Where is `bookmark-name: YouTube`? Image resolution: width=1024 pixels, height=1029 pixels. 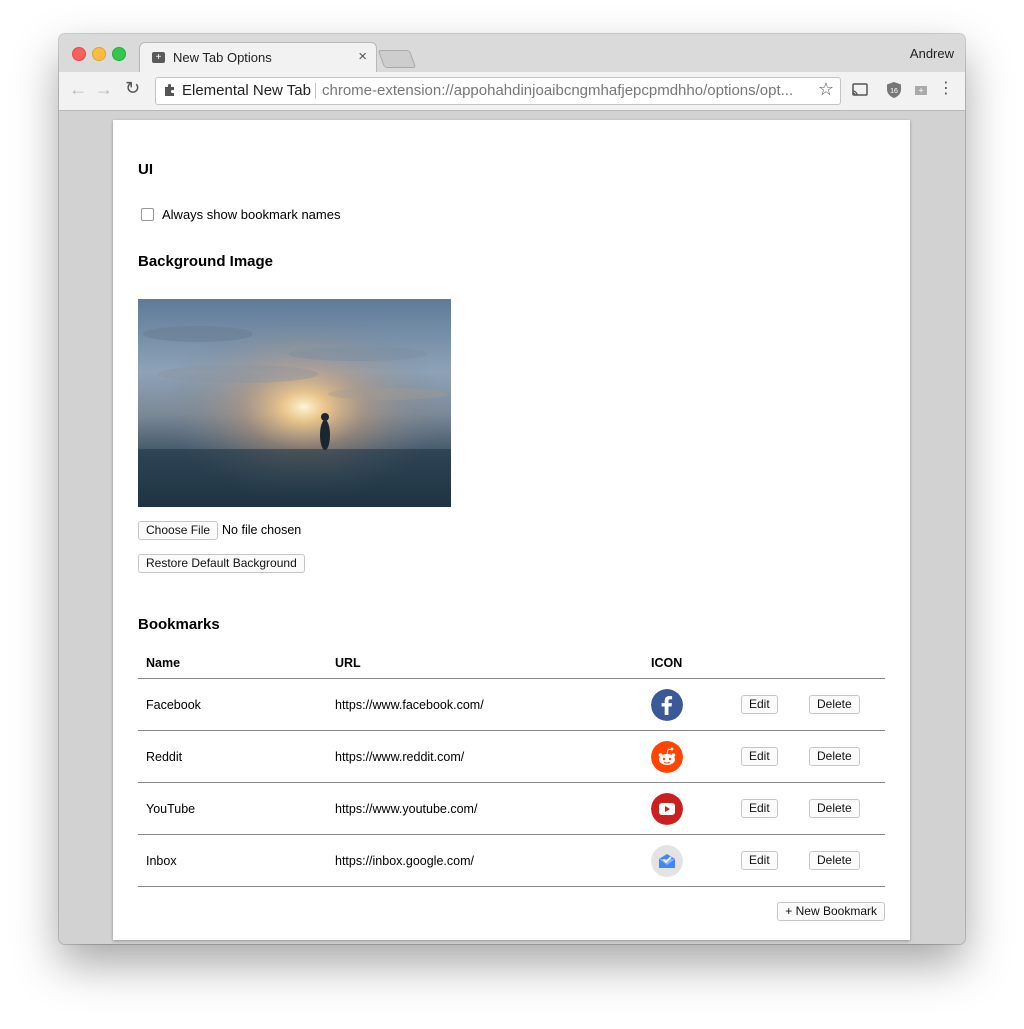 bookmark-name: YouTube is located at coordinates (232, 808).